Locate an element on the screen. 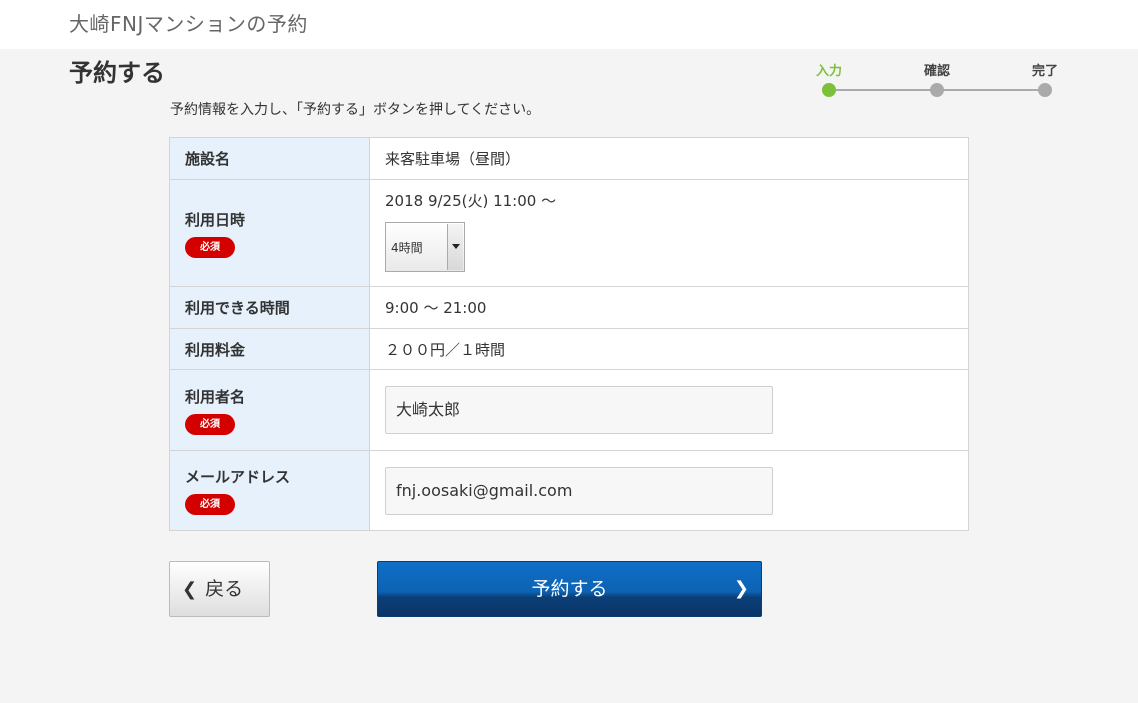 Image resolution: width=1138 pixels, height=703 pixels. progress-steps: 入力 確認 完了 is located at coordinates (935, 80).